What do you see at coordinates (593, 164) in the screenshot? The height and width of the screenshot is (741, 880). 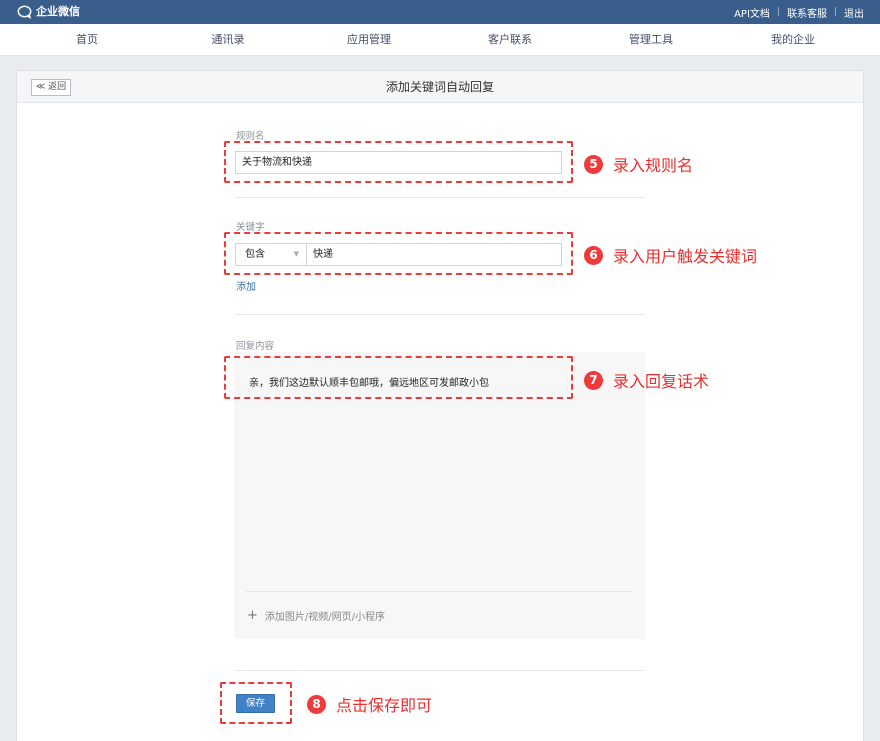 I see `step-number-badge: 5` at bounding box center [593, 164].